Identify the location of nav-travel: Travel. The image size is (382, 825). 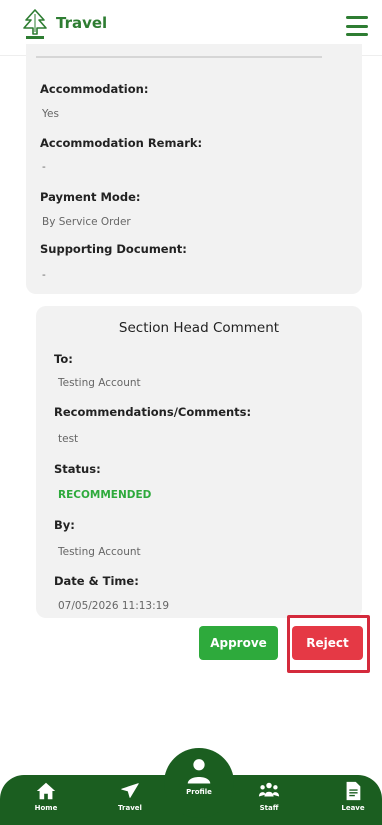
(130, 802).